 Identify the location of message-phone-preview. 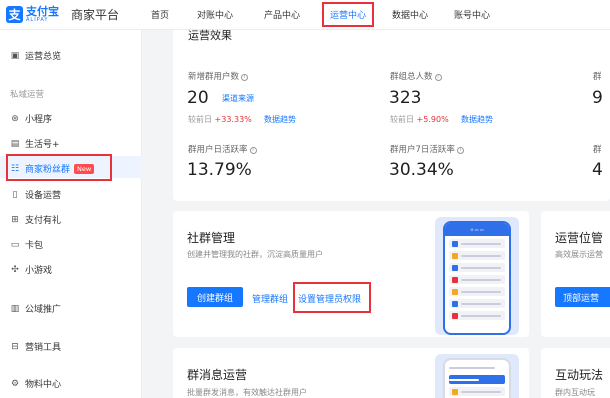
(477, 376).